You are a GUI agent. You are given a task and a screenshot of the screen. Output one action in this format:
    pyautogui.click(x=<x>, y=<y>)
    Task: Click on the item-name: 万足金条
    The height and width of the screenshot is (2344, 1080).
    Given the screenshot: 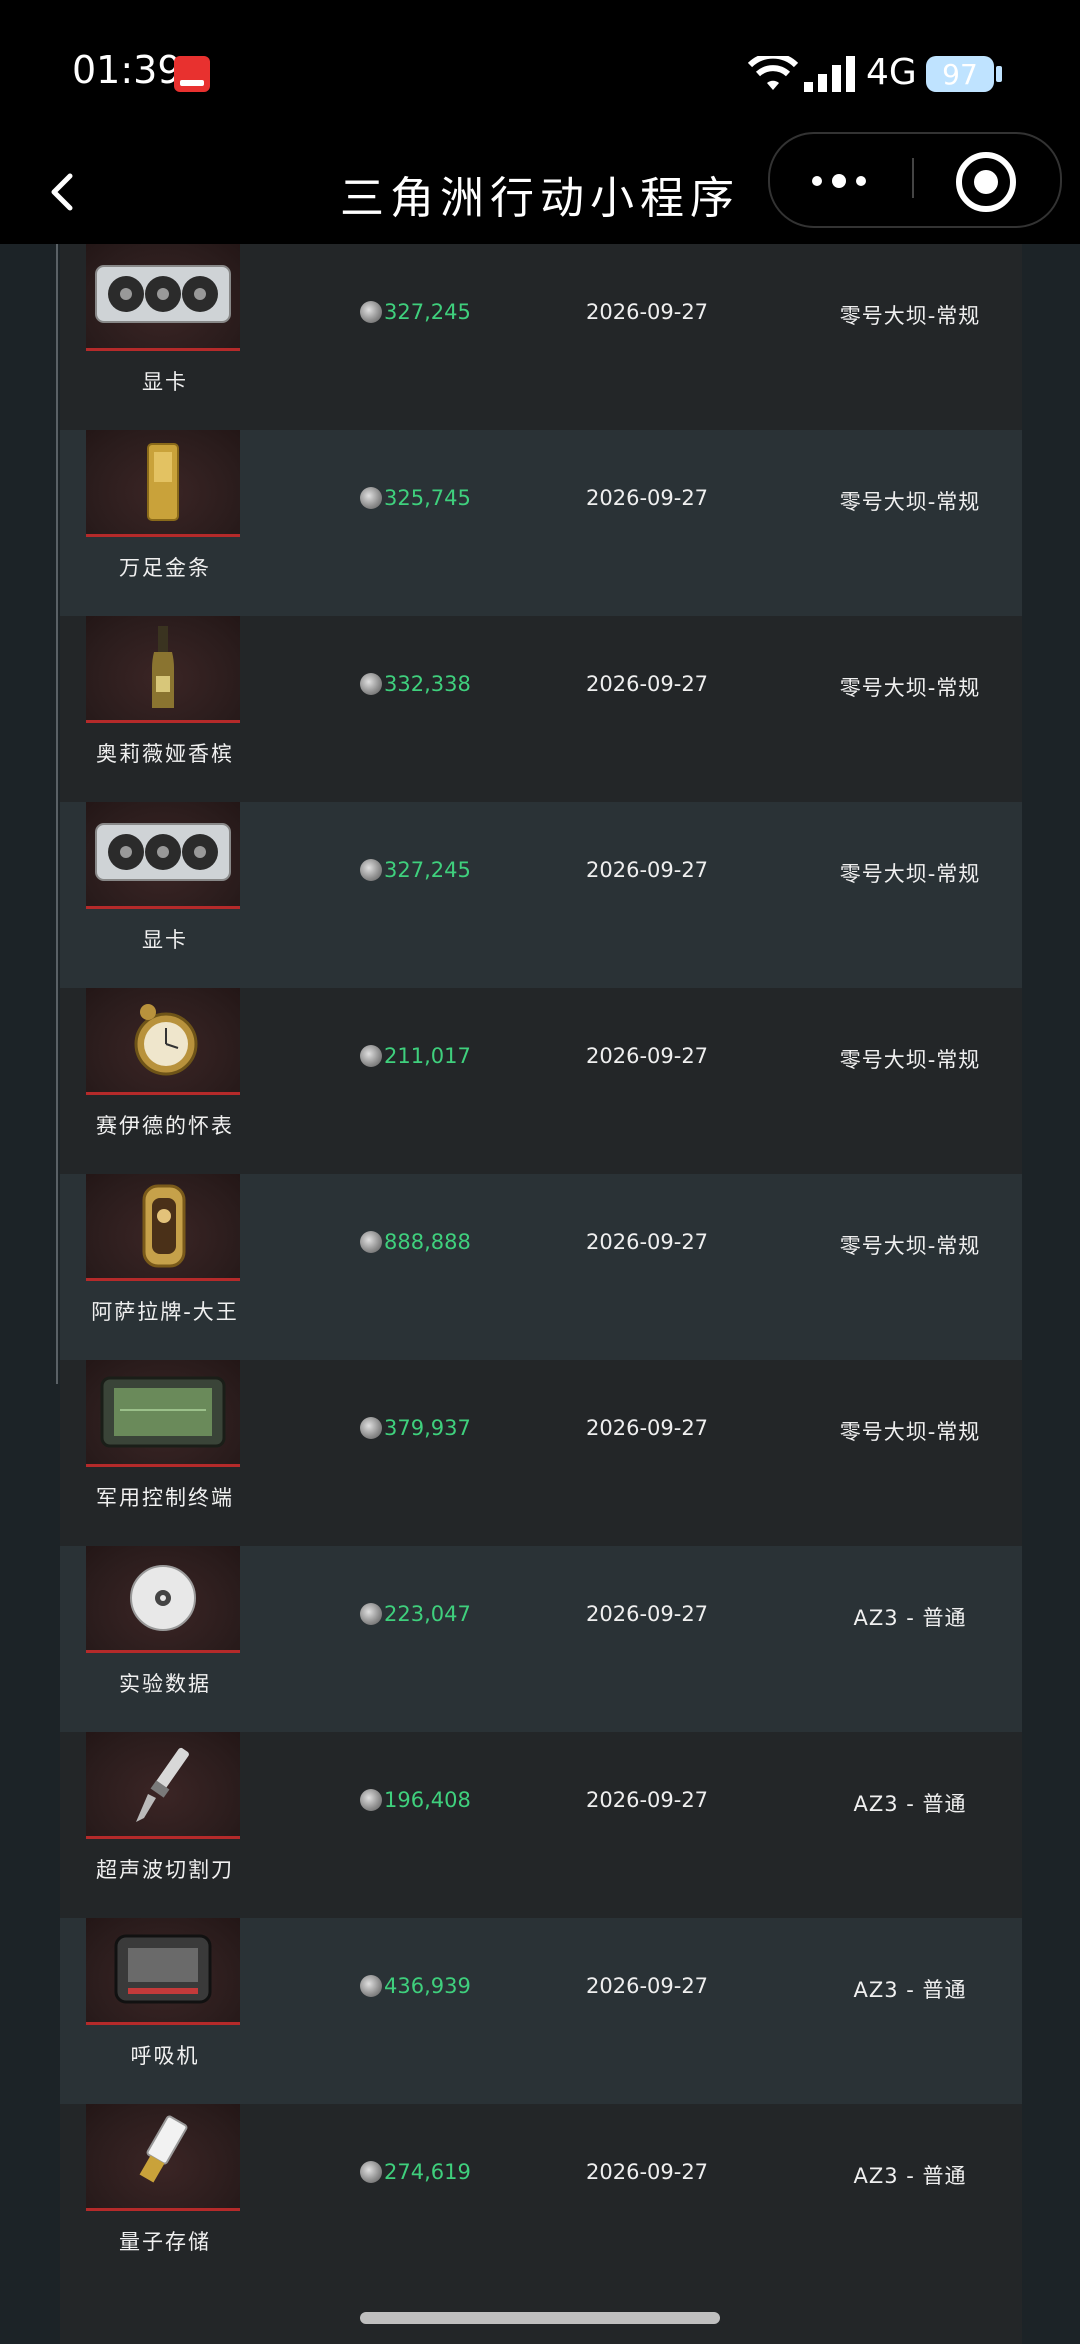 What is the action you would take?
    pyautogui.click(x=165, y=568)
    